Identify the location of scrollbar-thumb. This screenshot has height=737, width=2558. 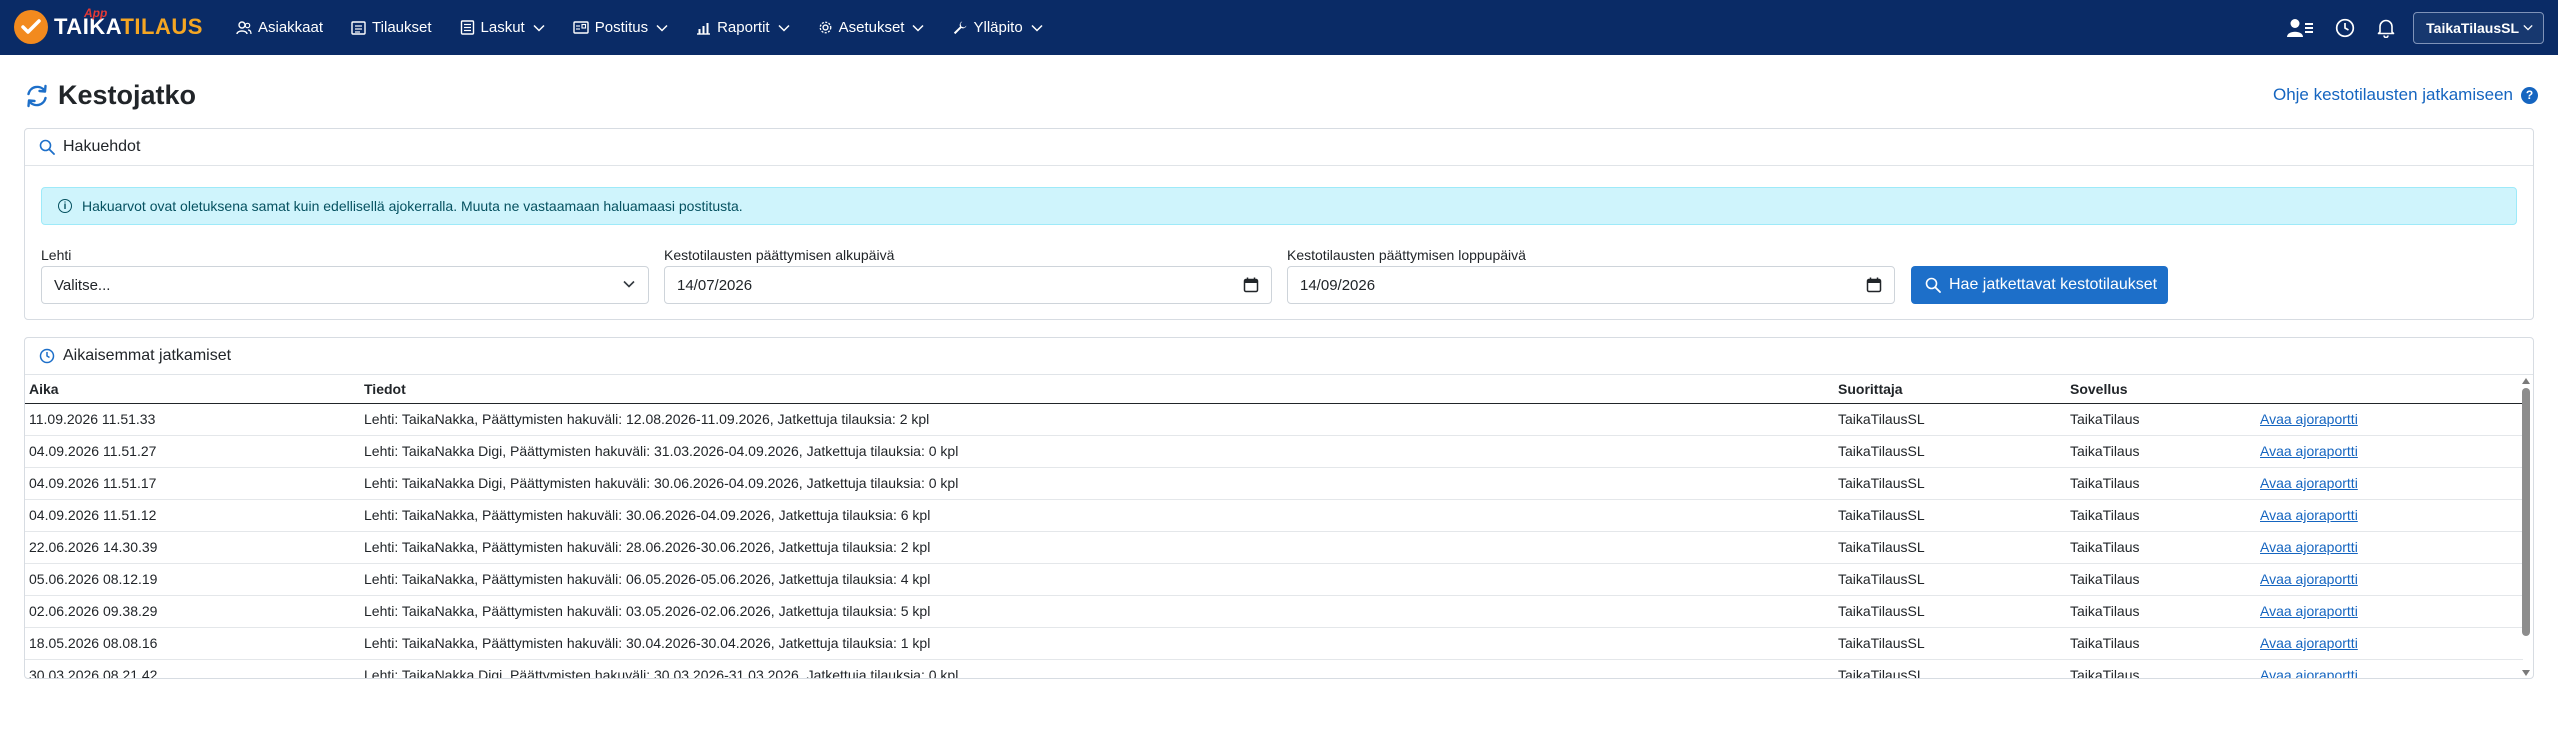
(2526, 512).